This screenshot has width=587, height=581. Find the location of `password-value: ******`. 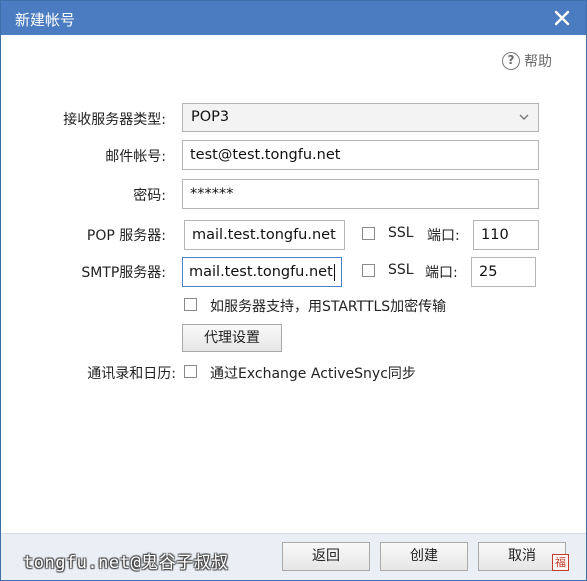

password-value: ****** is located at coordinates (212, 194).